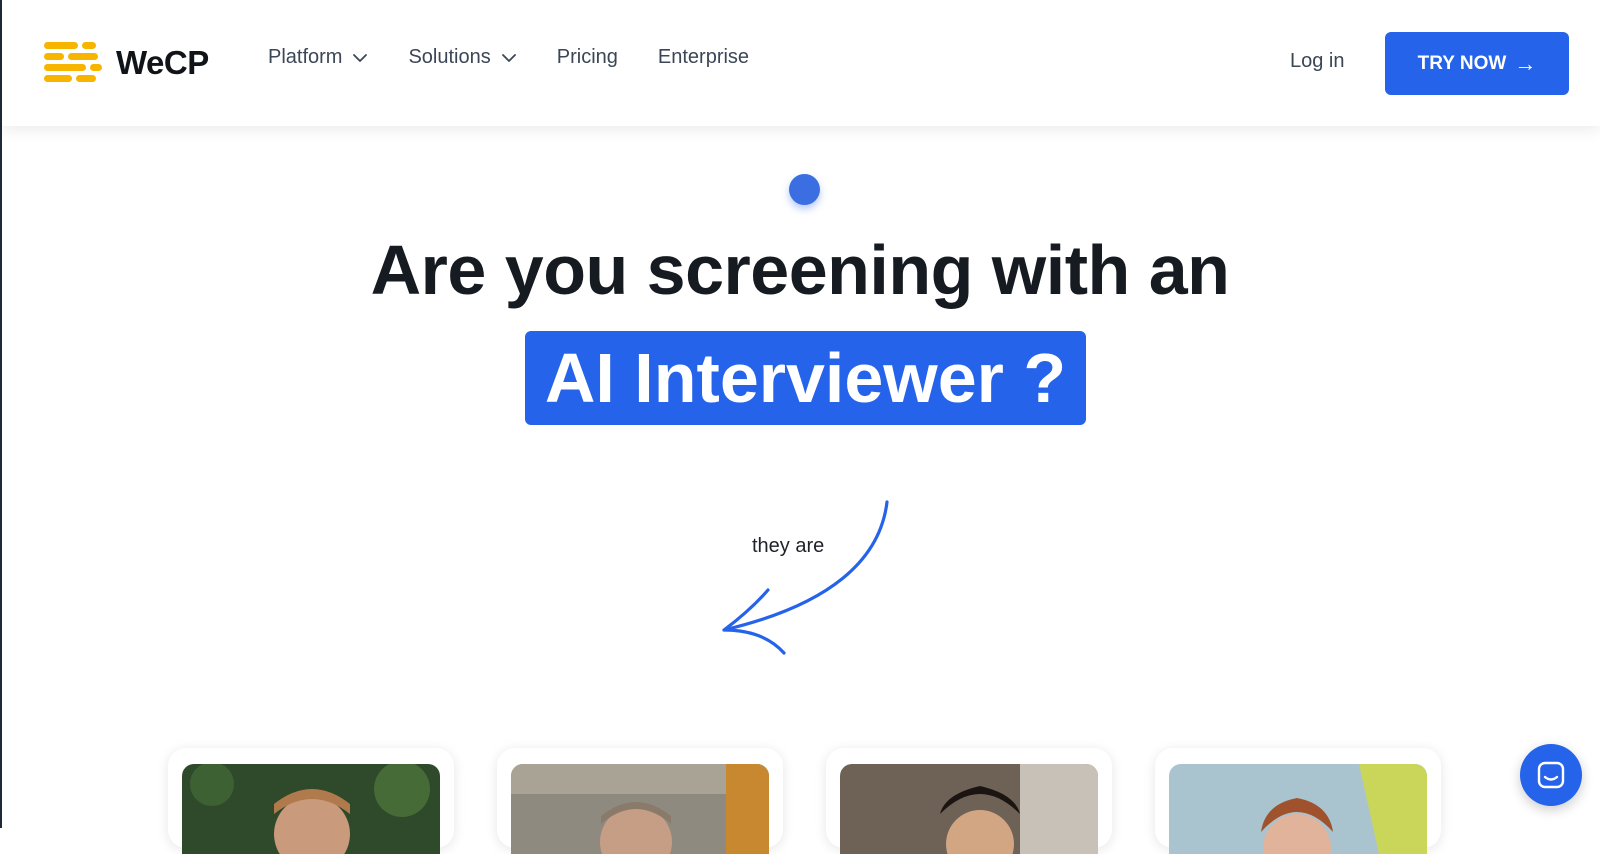 This screenshot has width=1600, height=854. Describe the element at coordinates (1462, 63) in the screenshot. I see `try-now-label: TRY NOW` at that location.